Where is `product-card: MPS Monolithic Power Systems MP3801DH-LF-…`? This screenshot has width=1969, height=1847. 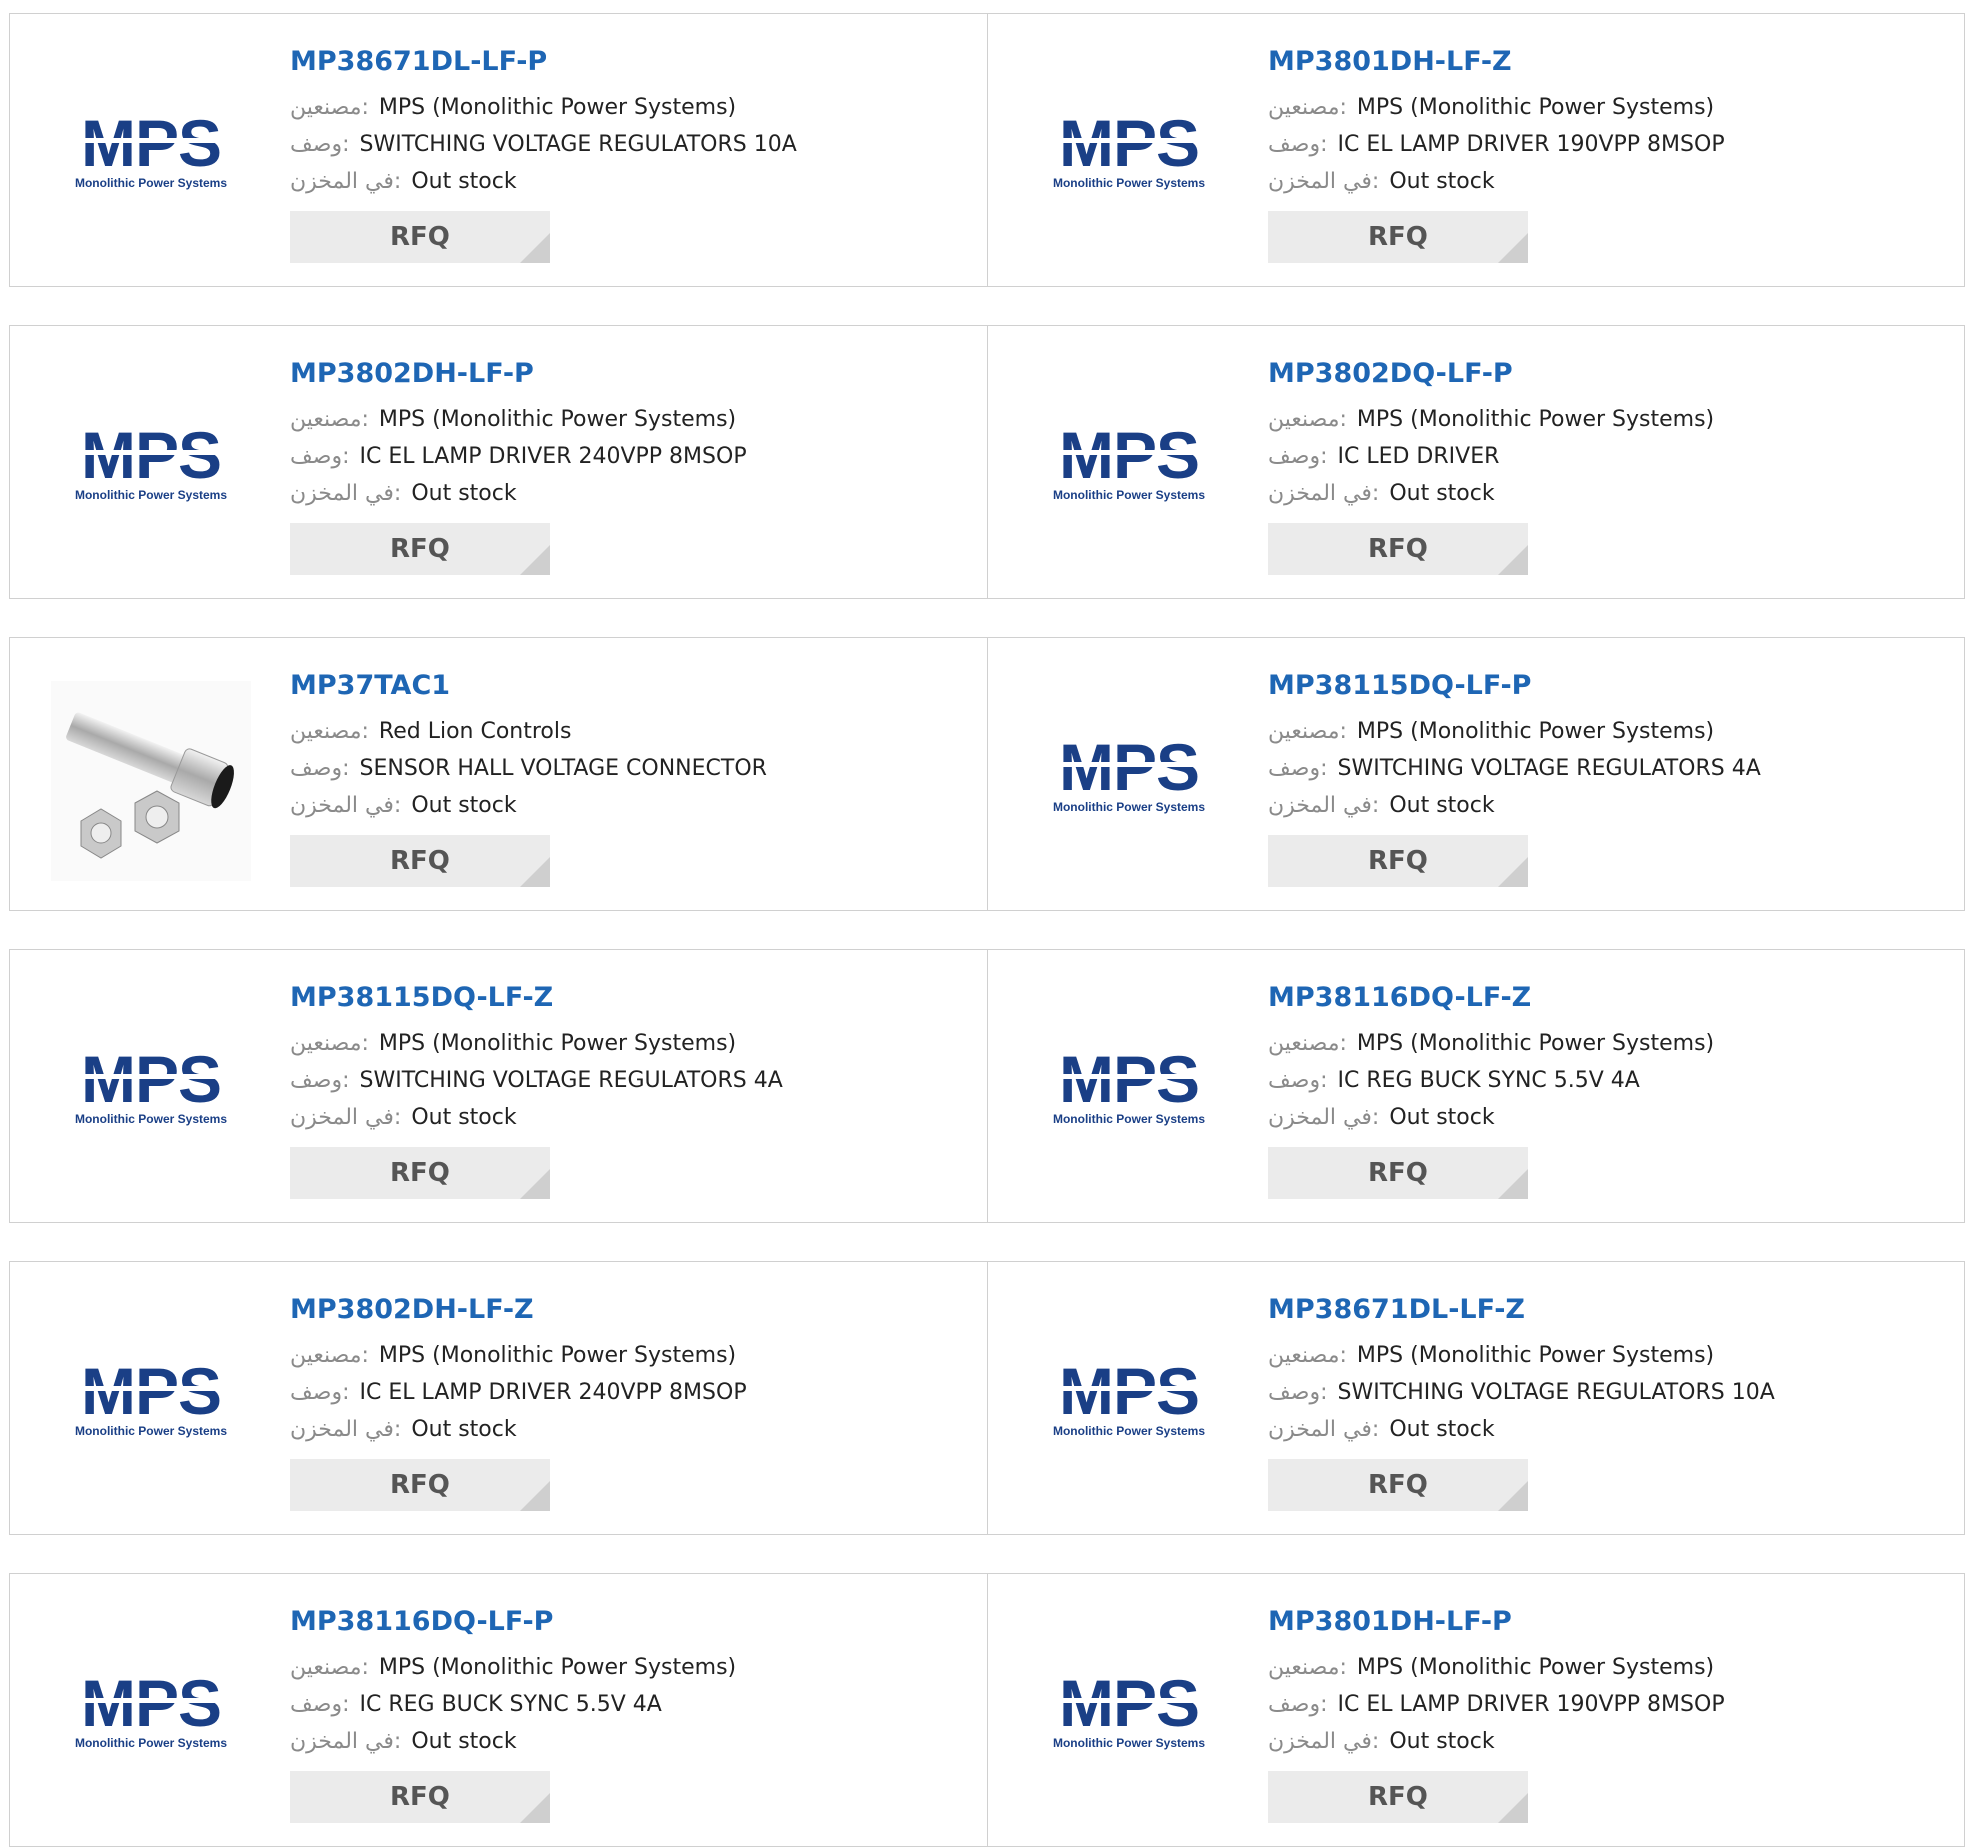
product-card: MPS Monolithic Power Systems MP3801DH-LF-… is located at coordinates (1475, 1710).